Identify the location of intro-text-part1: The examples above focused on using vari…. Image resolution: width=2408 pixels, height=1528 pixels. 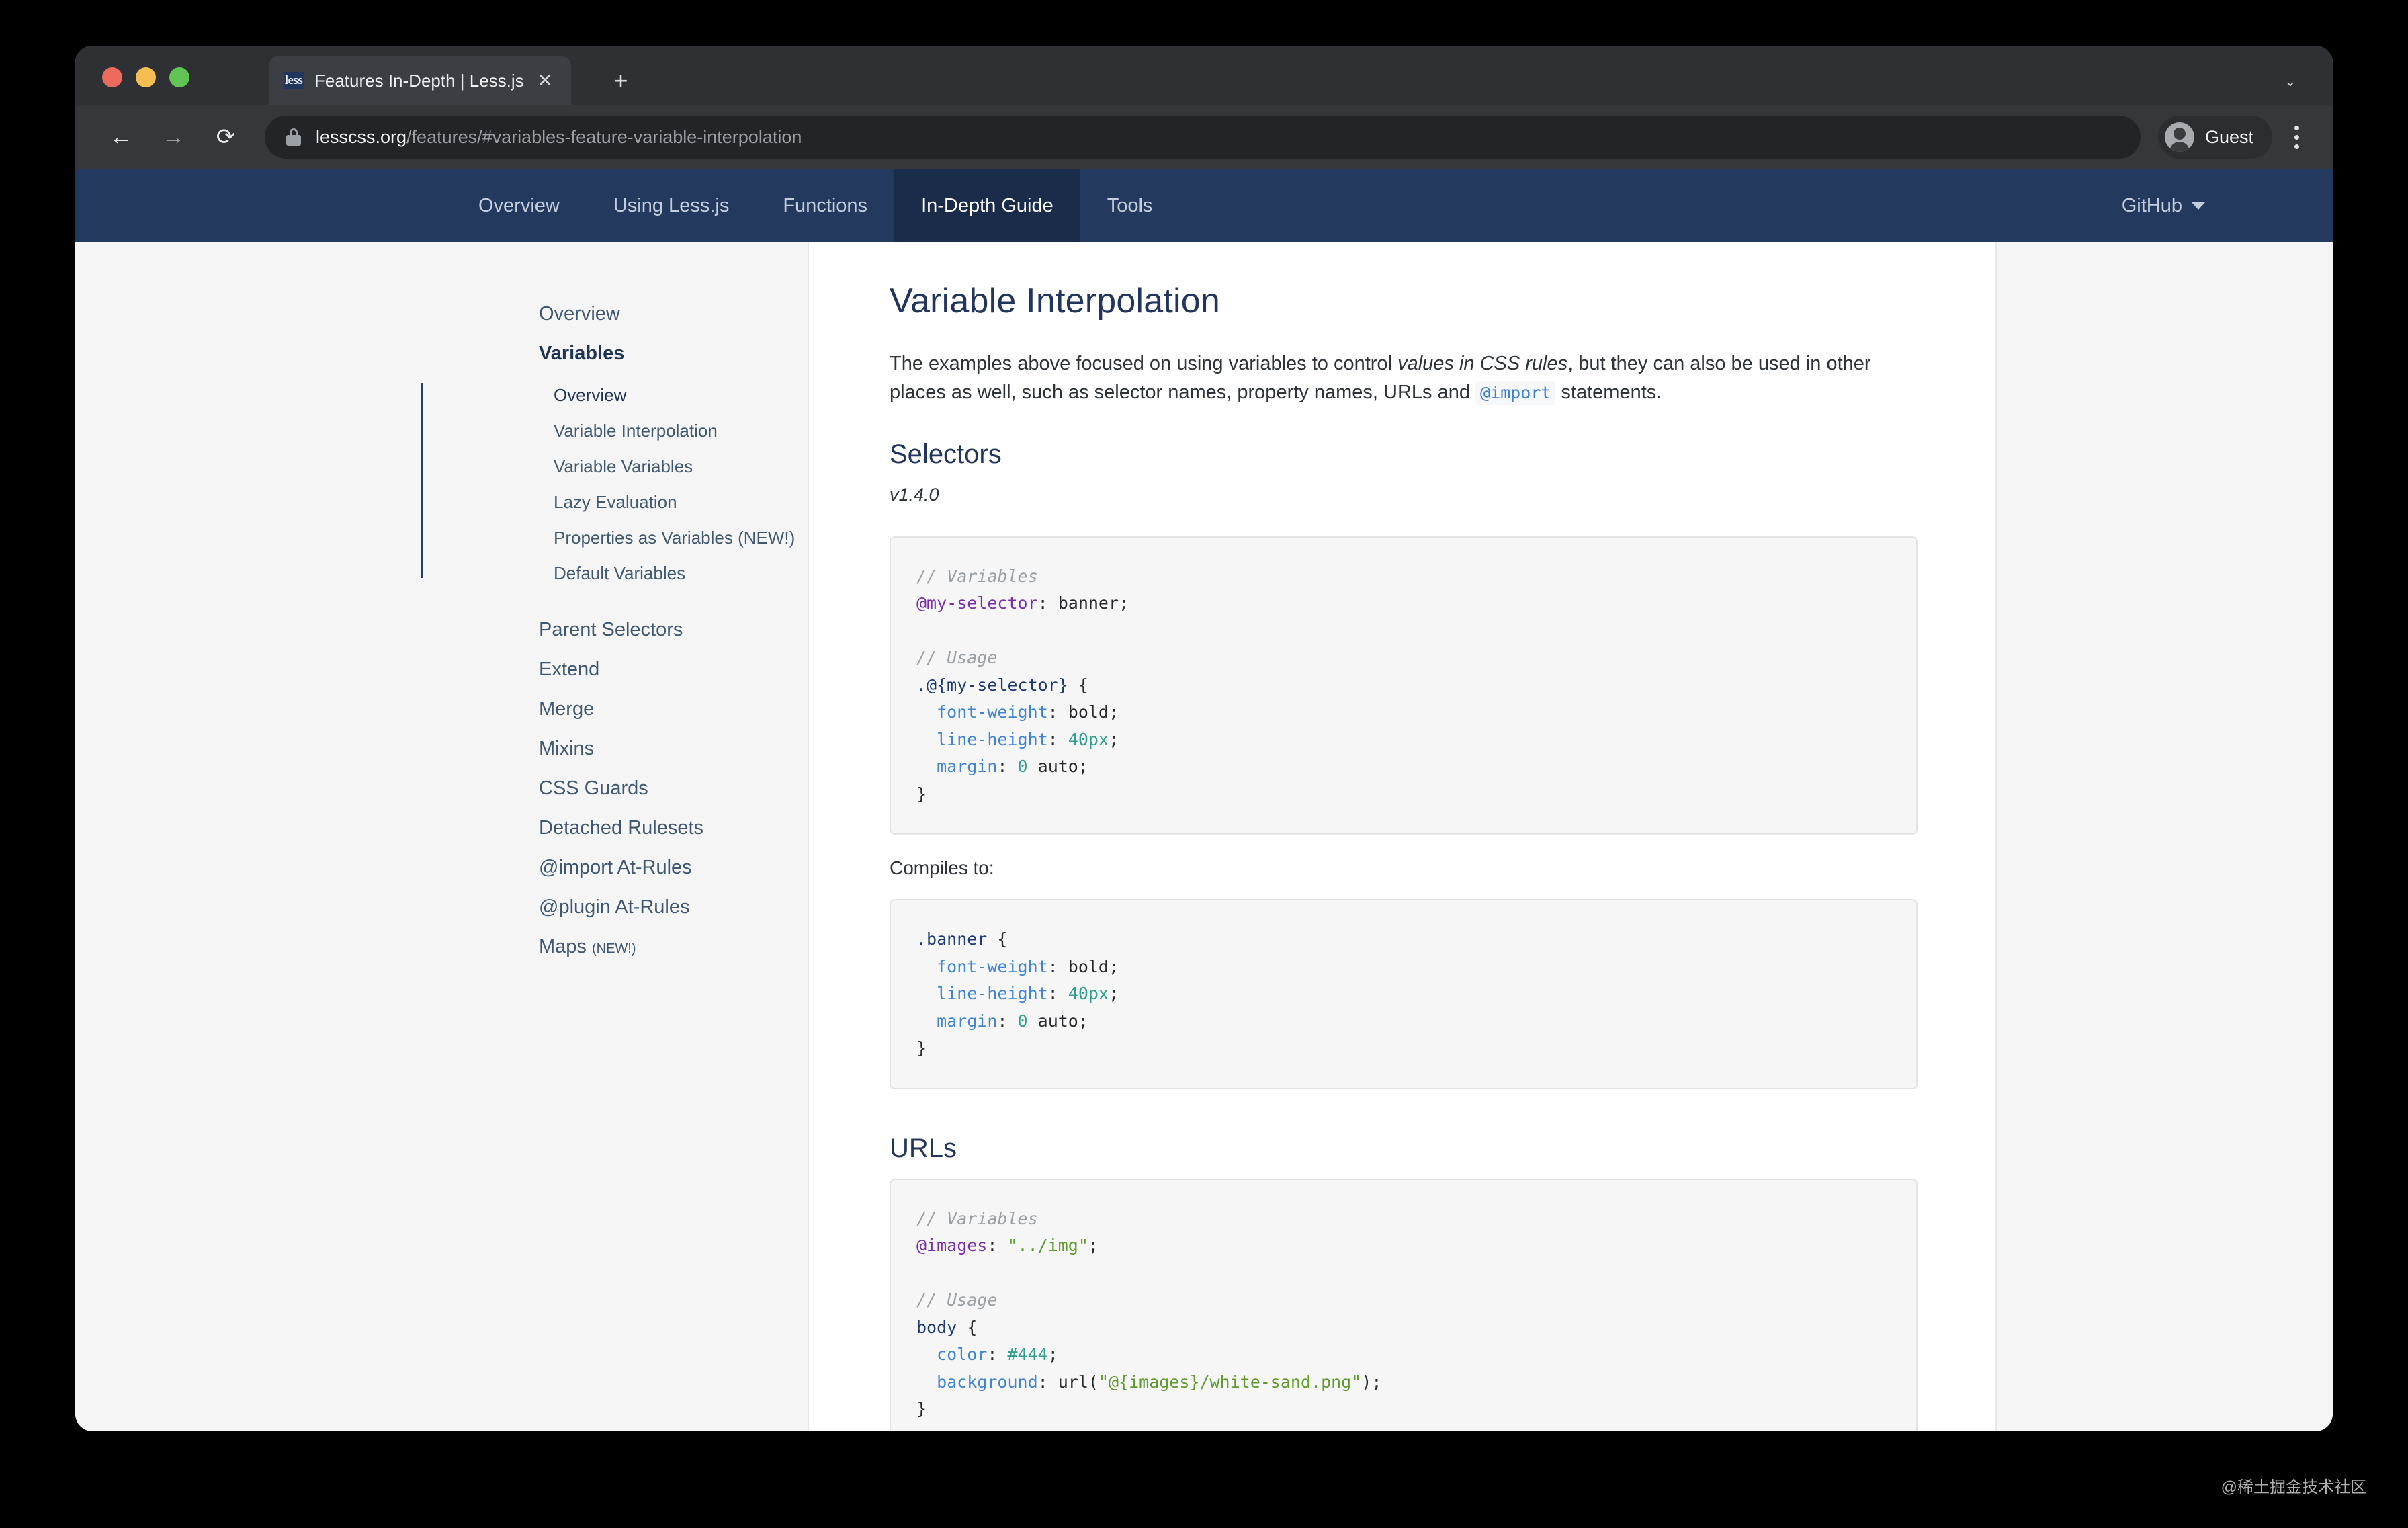
(1144, 364).